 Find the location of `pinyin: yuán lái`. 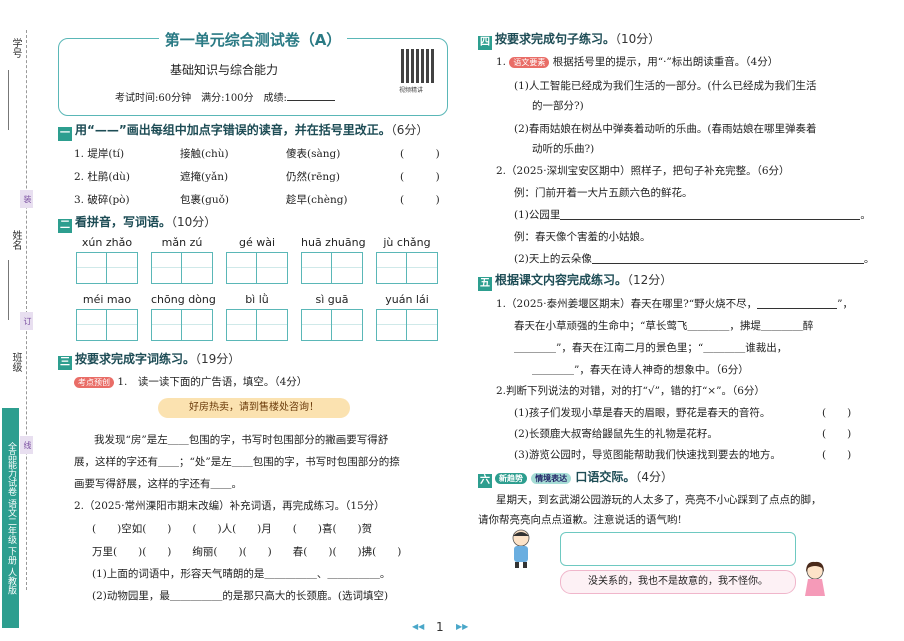

pinyin: yuán lái is located at coordinates (407, 299).